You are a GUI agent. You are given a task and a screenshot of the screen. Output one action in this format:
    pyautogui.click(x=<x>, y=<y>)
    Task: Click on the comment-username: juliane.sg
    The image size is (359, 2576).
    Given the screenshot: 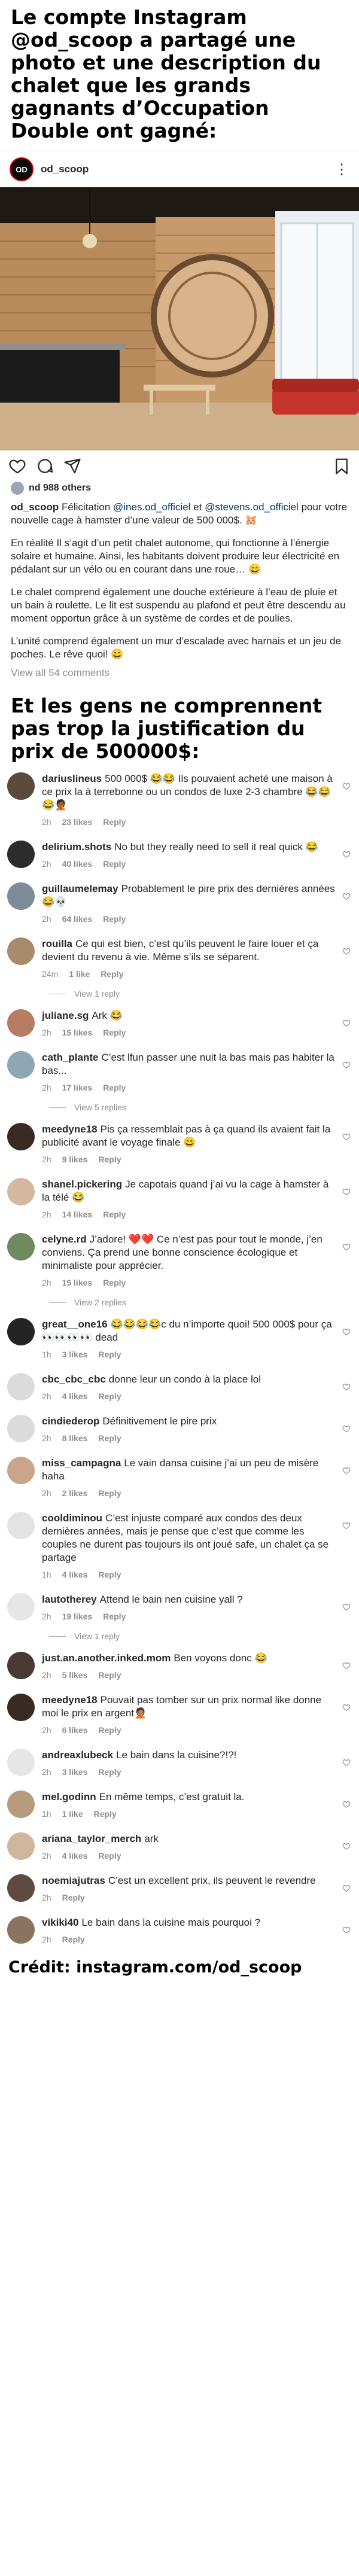 What is the action you would take?
    pyautogui.click(x=66, y=1015)
    